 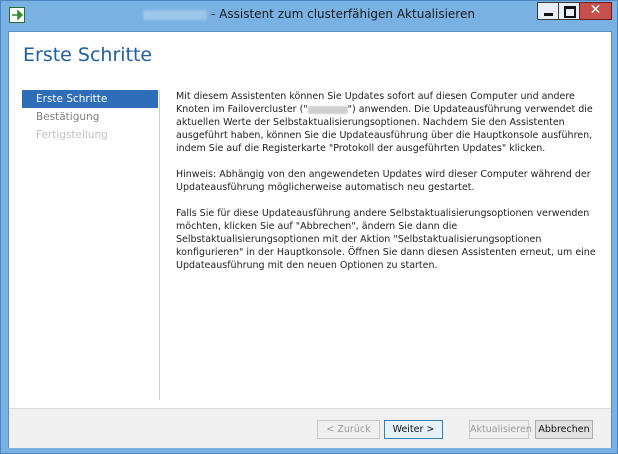 I want to click on nav-step-fertigstellung: Fertigstellung, so click(x=72, y=135).